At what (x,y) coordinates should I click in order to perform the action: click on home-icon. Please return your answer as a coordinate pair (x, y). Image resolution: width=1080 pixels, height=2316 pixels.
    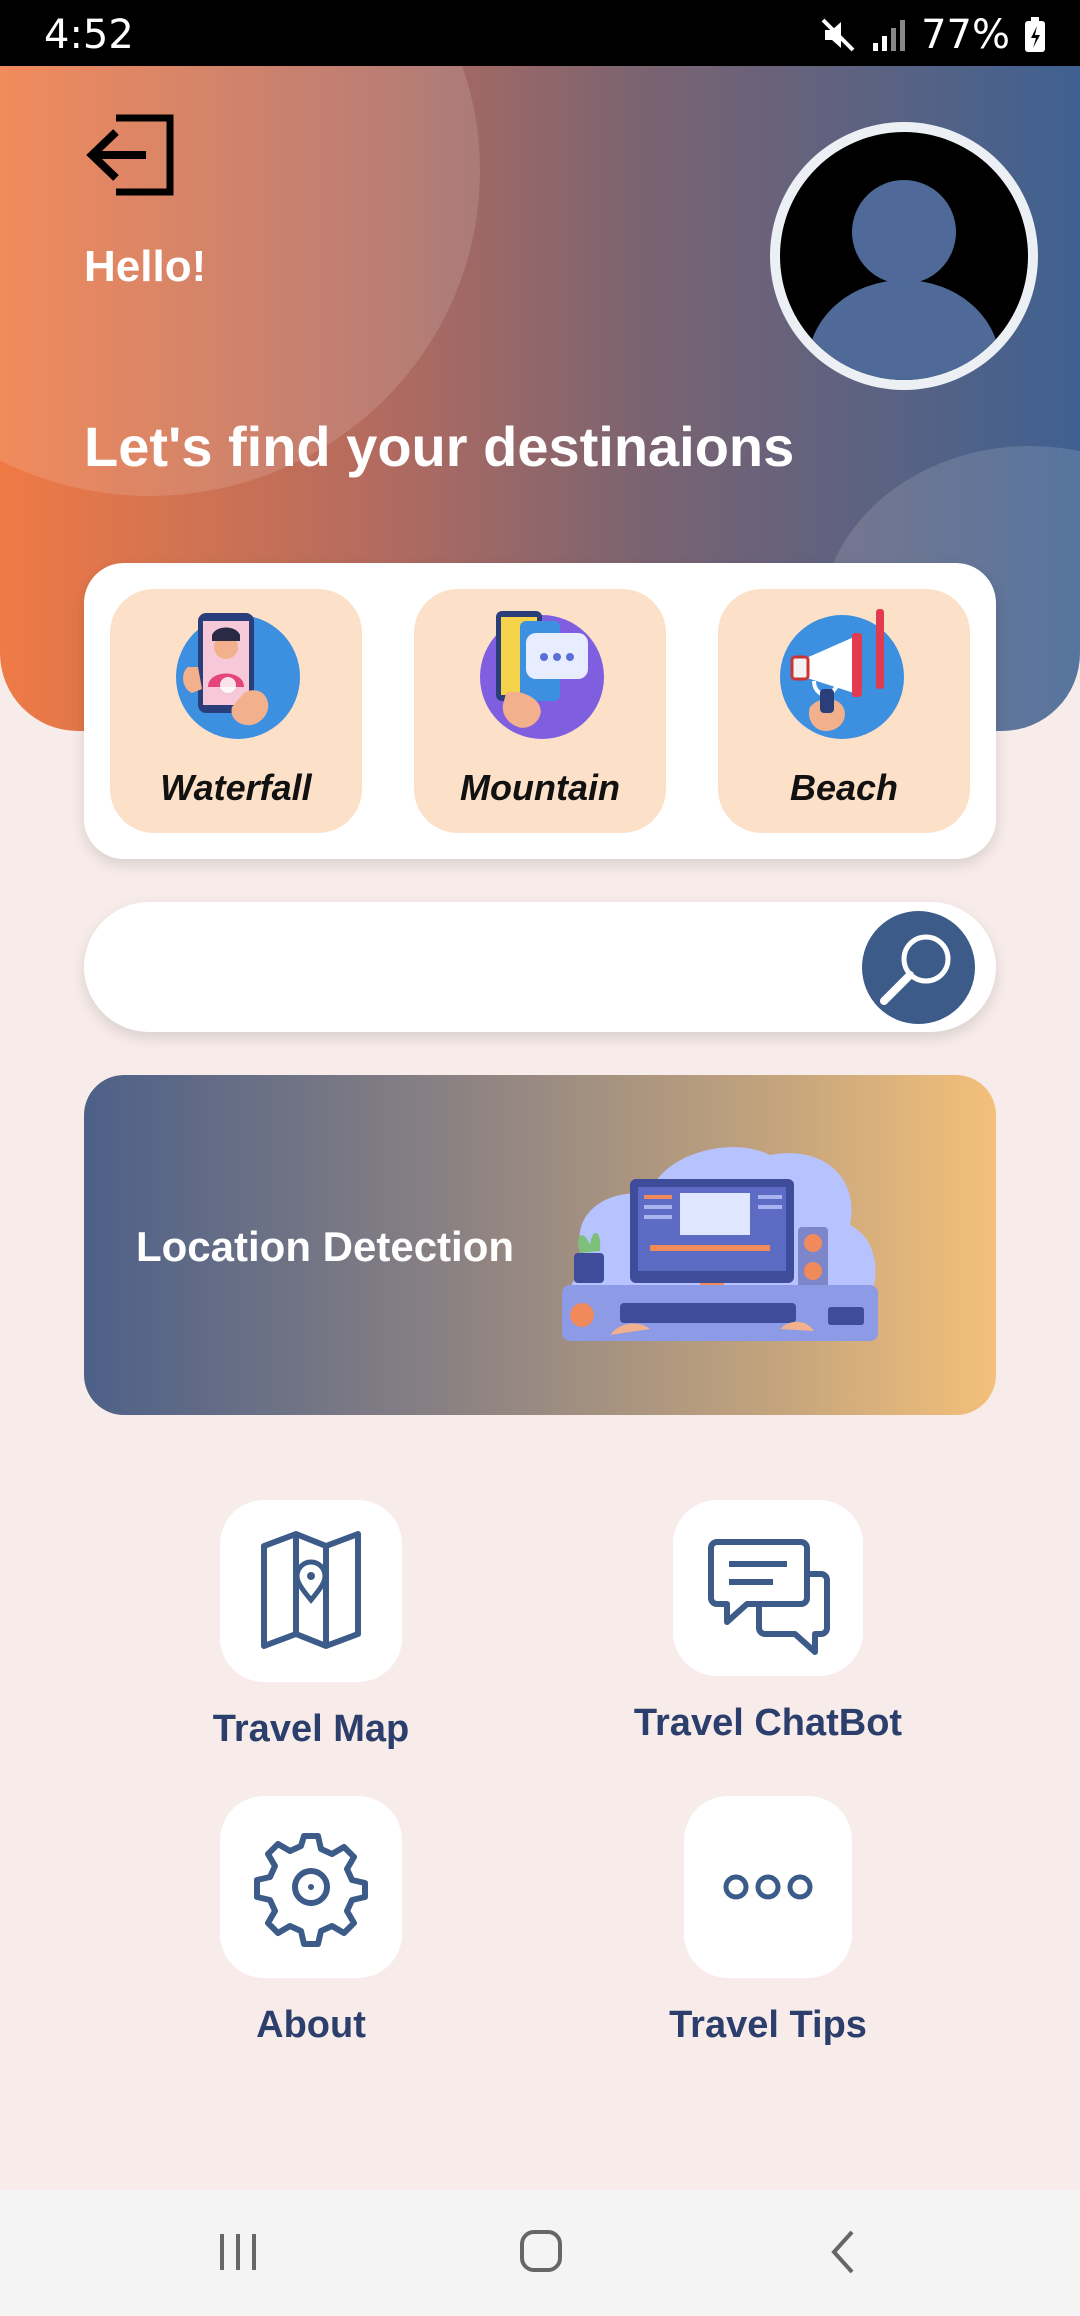
    Looking at the image, I should click on (541, 2251).